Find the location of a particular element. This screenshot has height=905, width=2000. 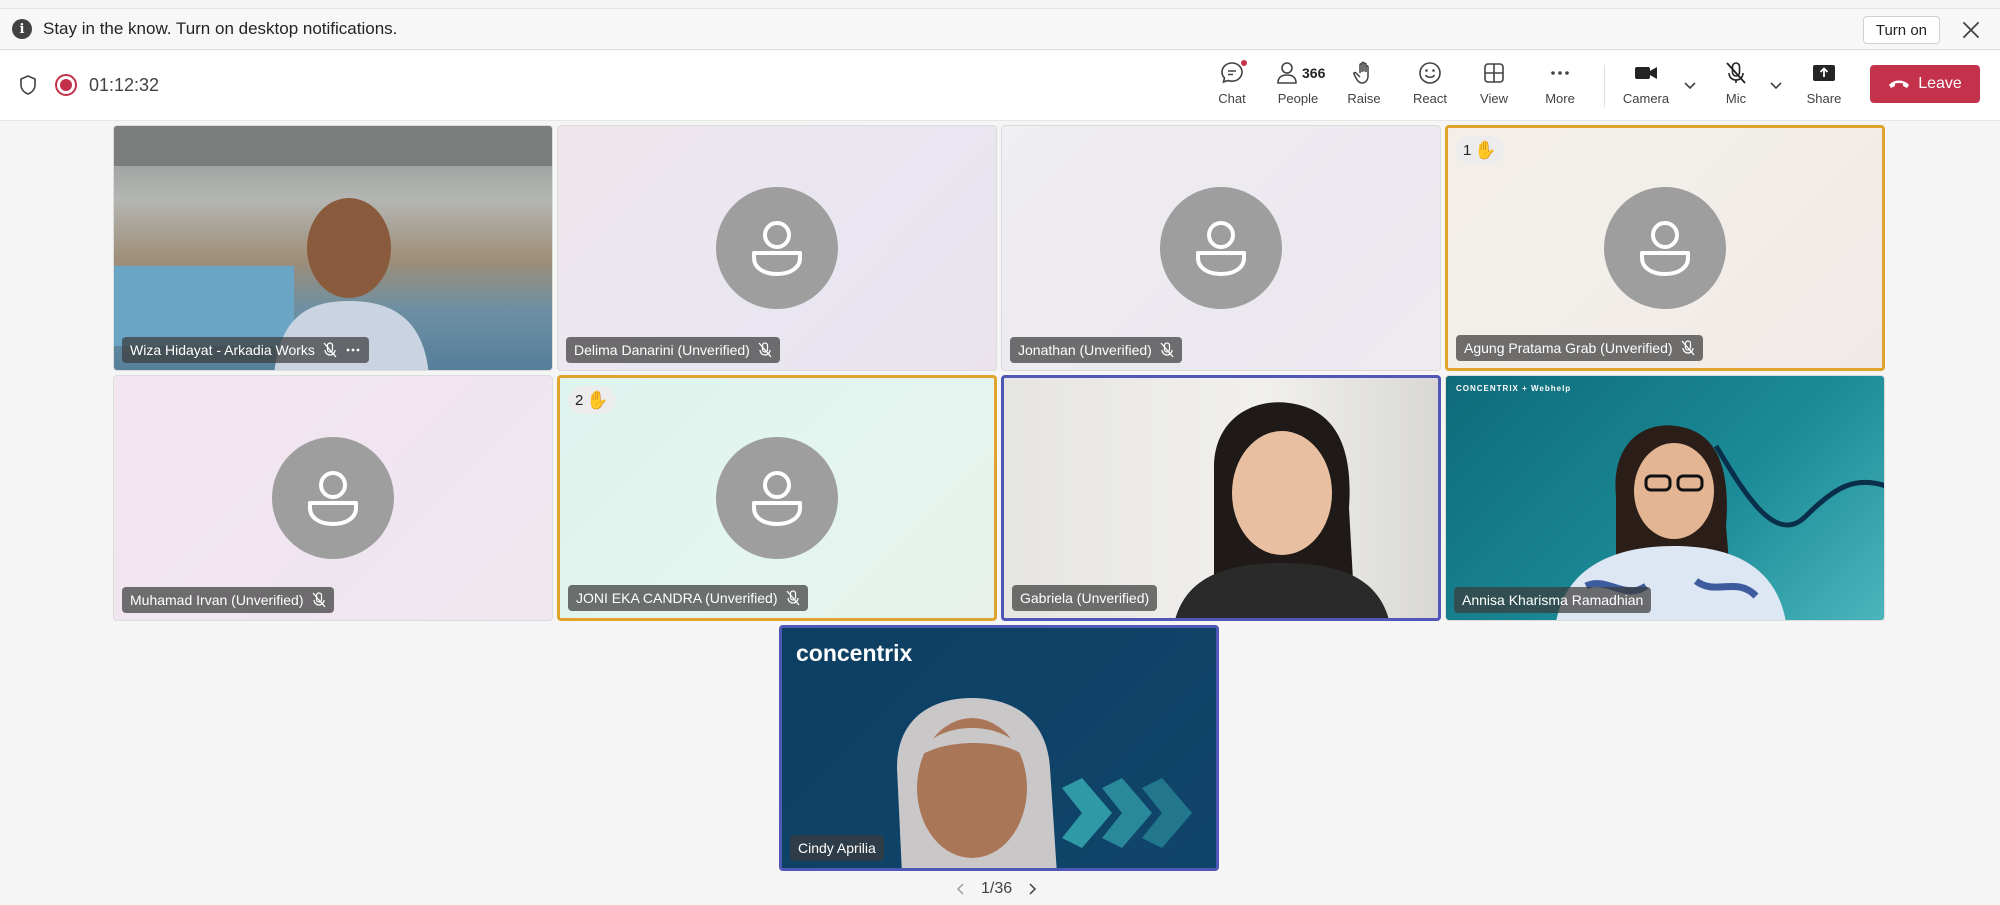

video-tile: Gabriela (Unverified) is located at coordinates (1221, 498).